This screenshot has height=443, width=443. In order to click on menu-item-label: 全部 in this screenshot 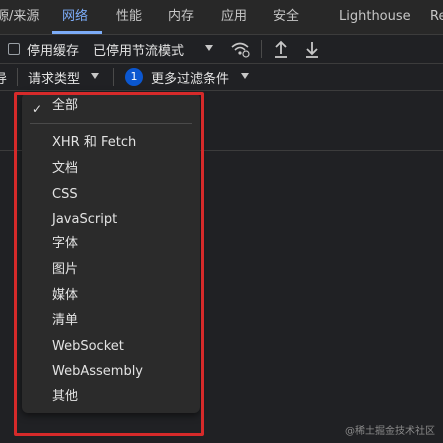, I will do `click(65, 105)`.